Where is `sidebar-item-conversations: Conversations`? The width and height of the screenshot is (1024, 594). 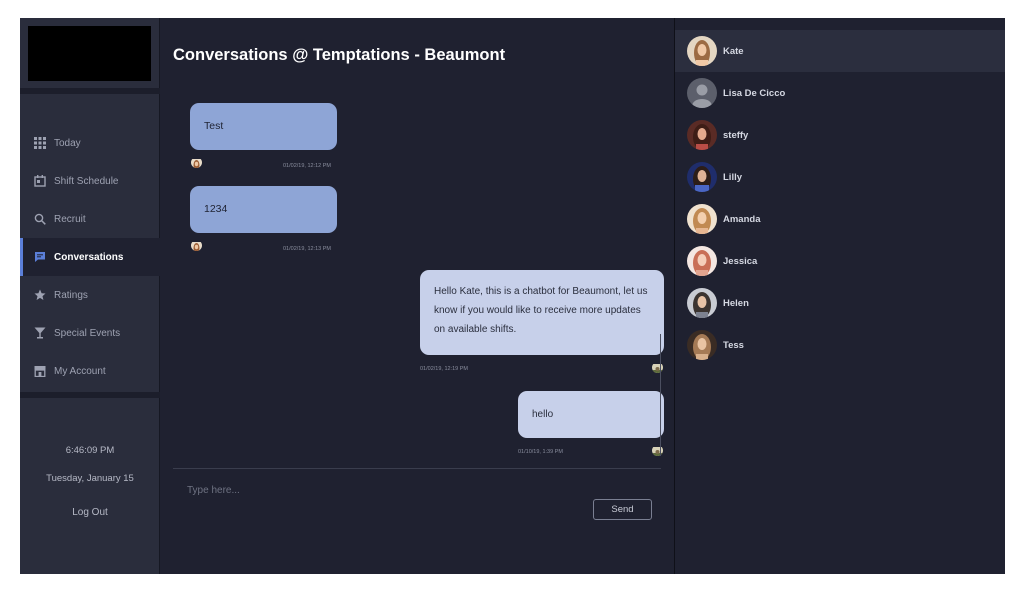 sidebar-item-conversations: Conversations is located at coordinates (90, 257).